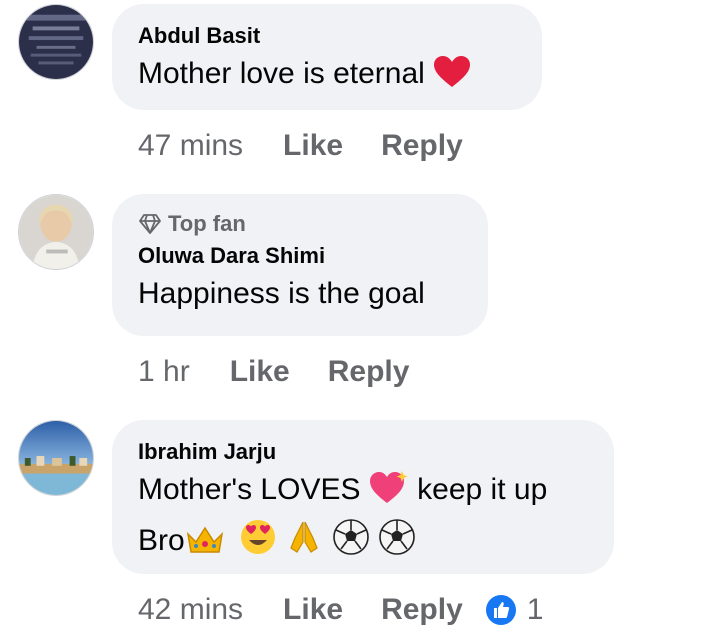  What do you see at coordinates (482, 489) in the screenshot?
I see `comment-text-line1-after: keep it up` at bounding box center [482, 489].